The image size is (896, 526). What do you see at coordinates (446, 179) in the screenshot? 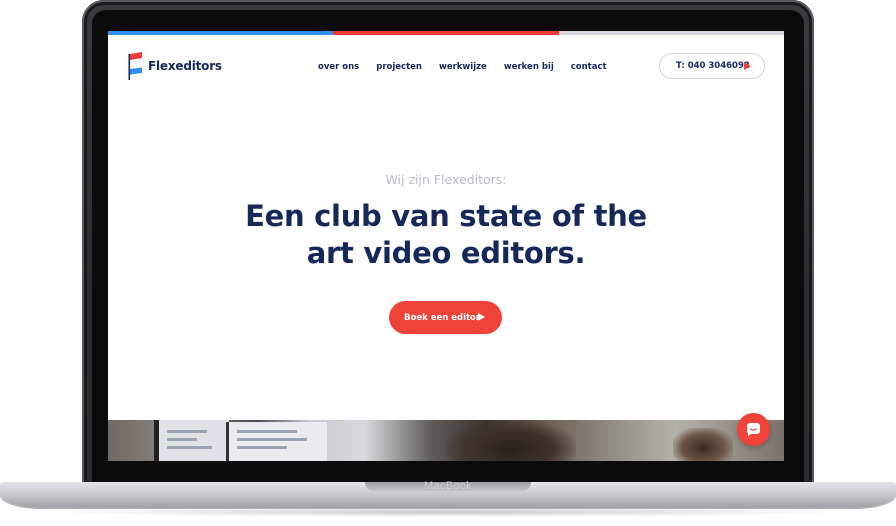
I see `hero-eyebrow: Wij zijn Flexeditors:` at bounding box center [446, 179].